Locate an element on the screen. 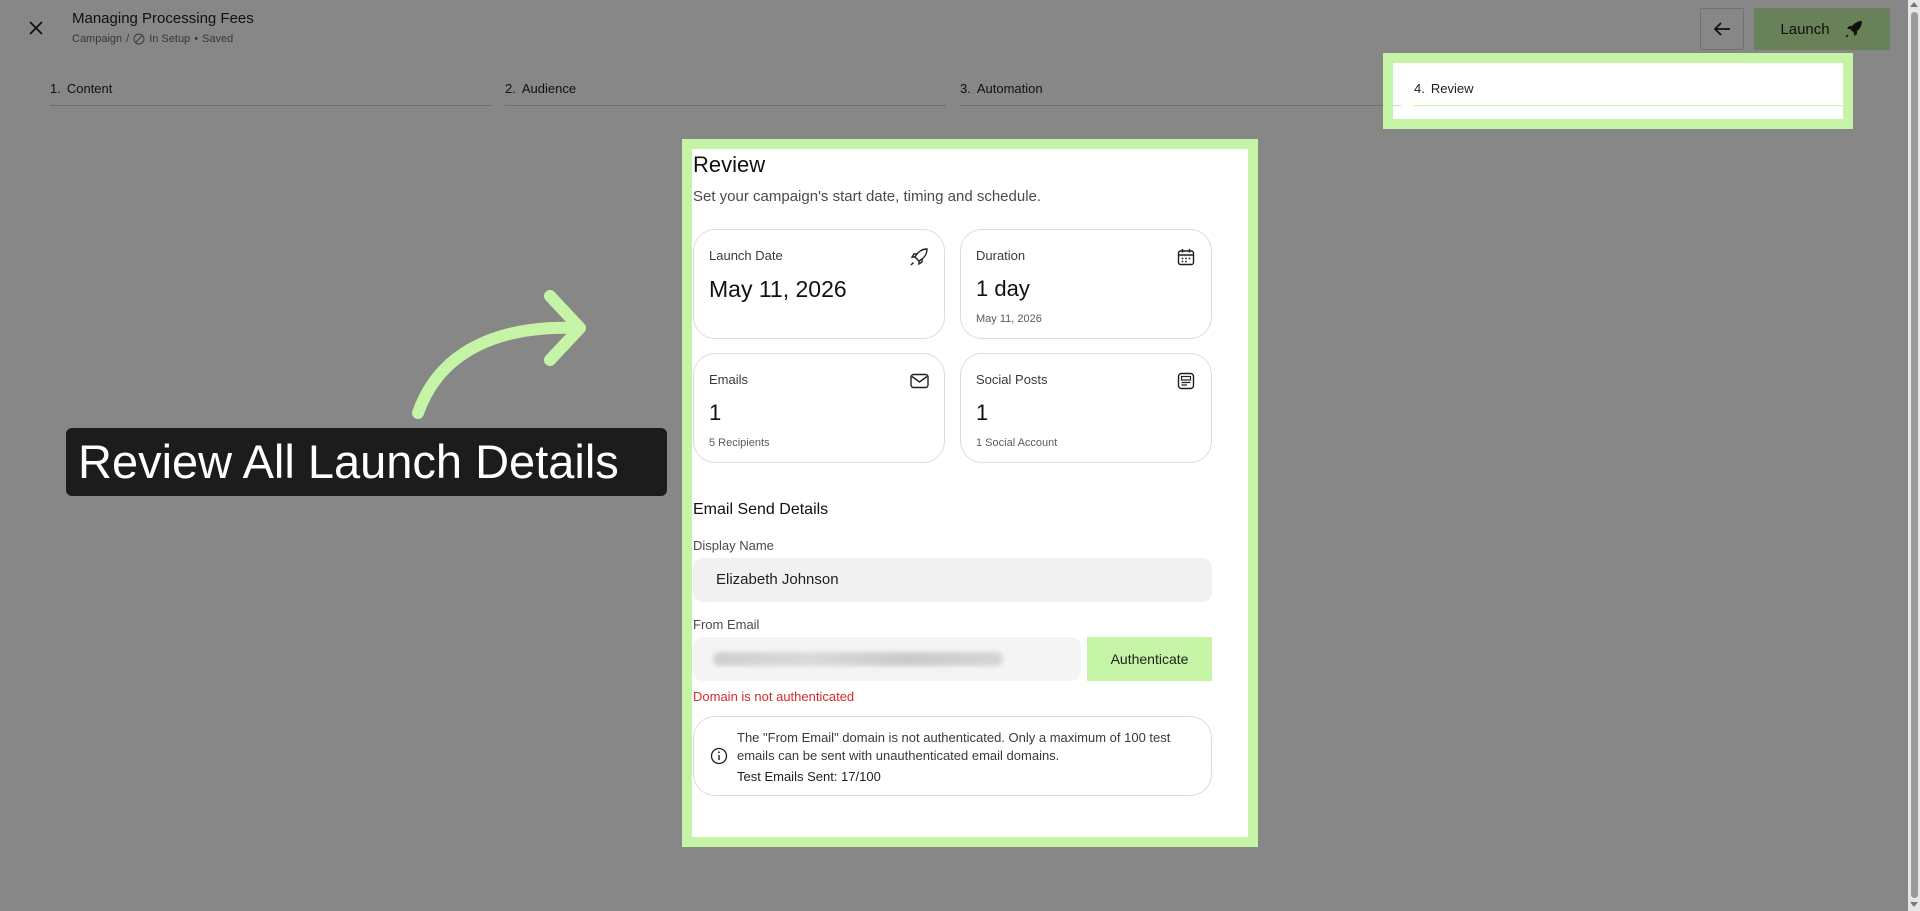 The width and height of the screenshot is (1920, 911). annotation-callout: Review All Launch Details is located at coordinates (366, 462).